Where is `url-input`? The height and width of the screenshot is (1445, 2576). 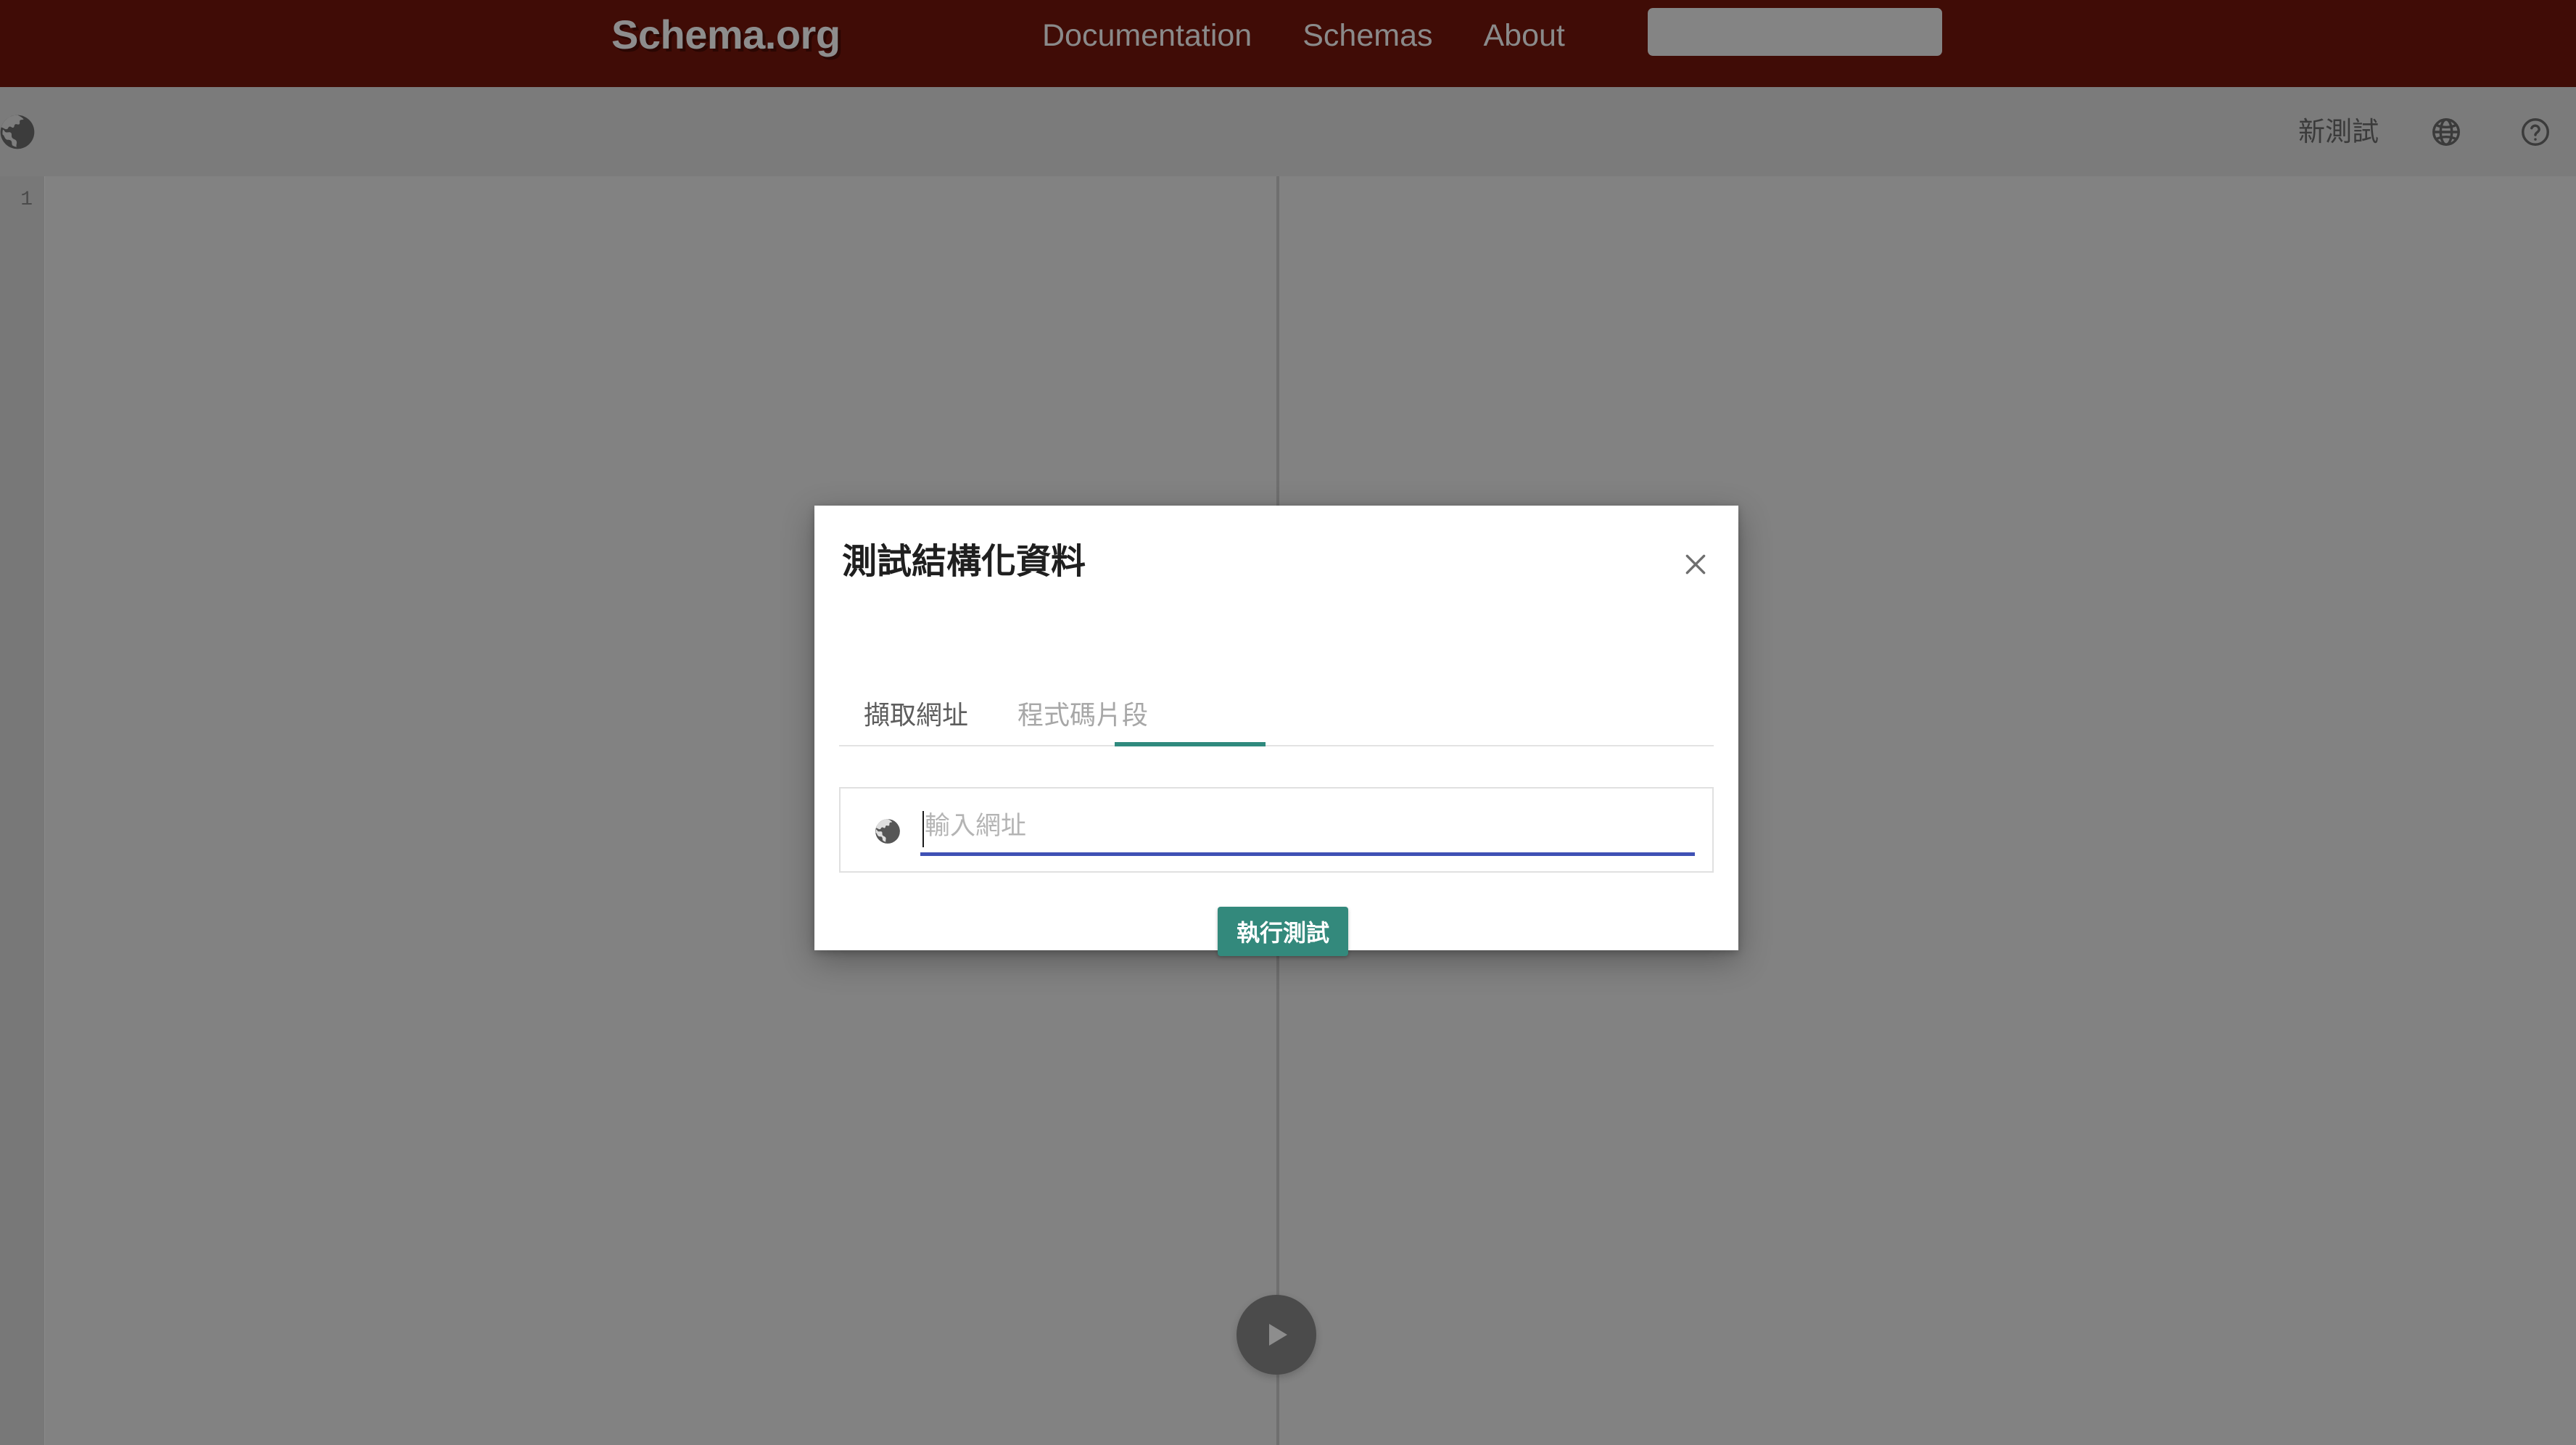
url-input is located at coordinates (1307, 830).